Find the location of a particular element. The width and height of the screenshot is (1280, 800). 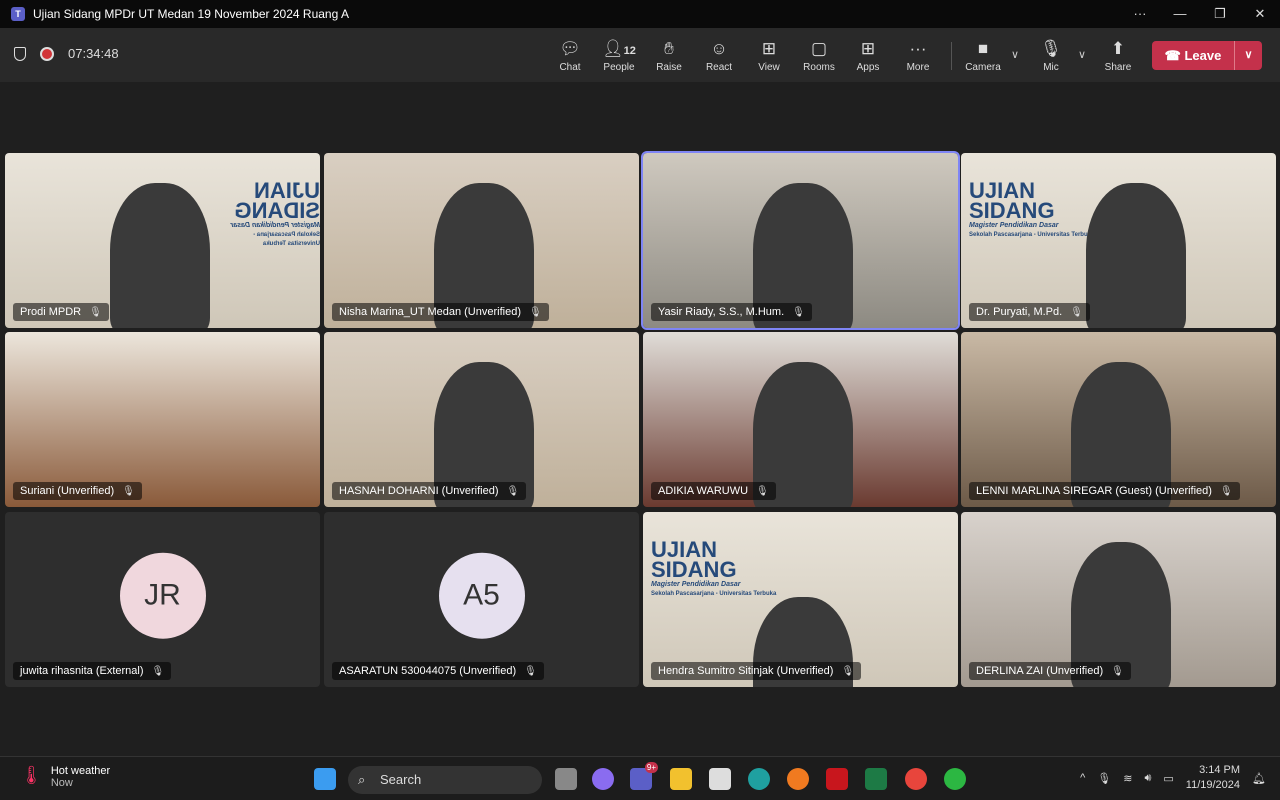

participant-name: DERLINA ZAI (Unverified) is located at coordinates (1040, 671).